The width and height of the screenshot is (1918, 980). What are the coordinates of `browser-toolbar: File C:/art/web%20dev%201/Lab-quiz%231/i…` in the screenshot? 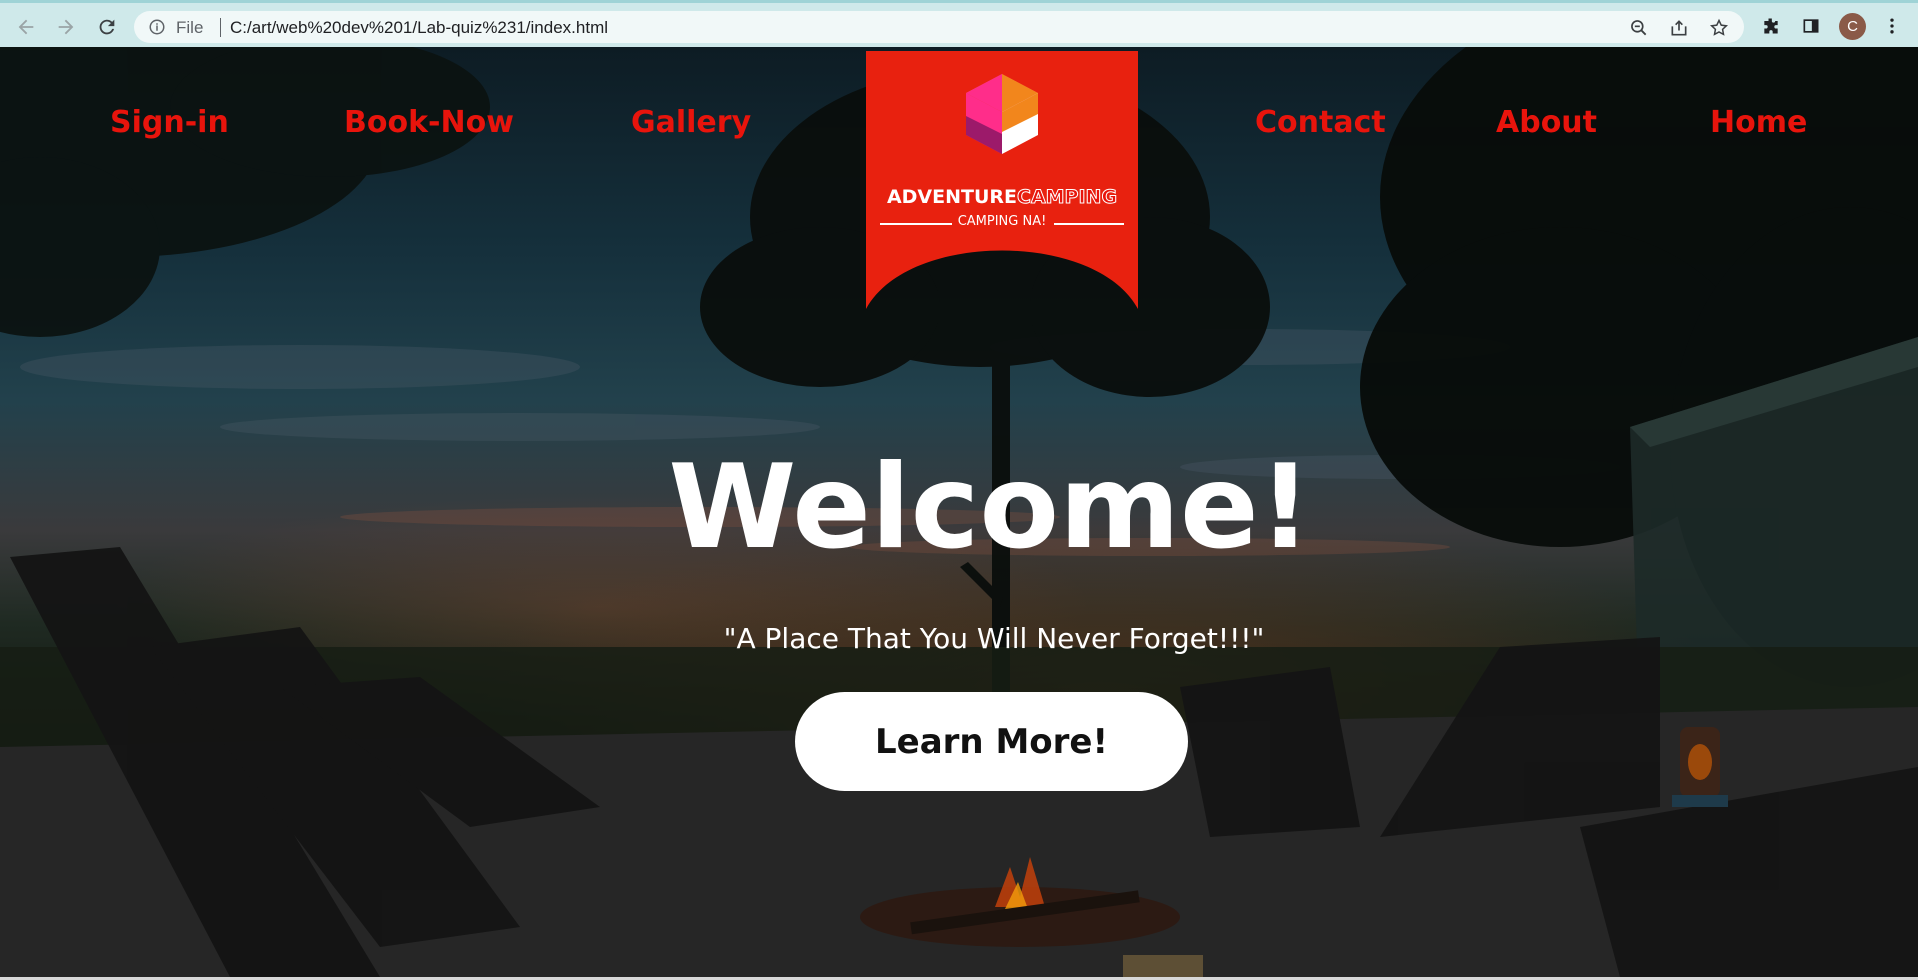 It's located at (959, 23).